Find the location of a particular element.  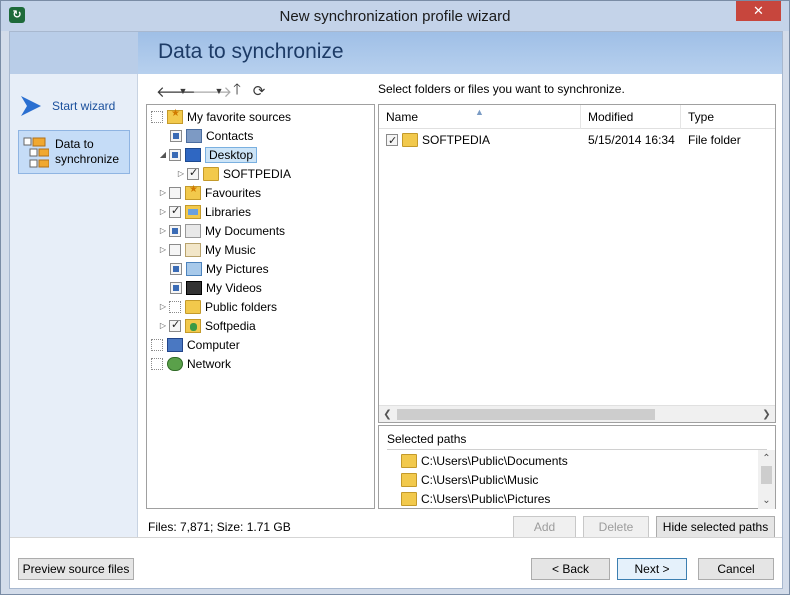

vertical-scrollbar: ⌃ ⌄ is located at coordinates (766, 479).